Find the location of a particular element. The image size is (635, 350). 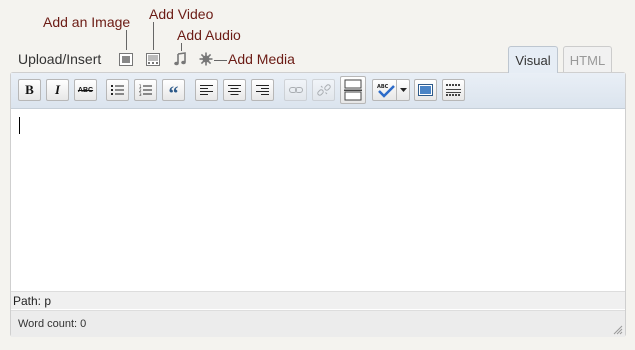

kitchen-sink-button is located at coordinates (453, 90).